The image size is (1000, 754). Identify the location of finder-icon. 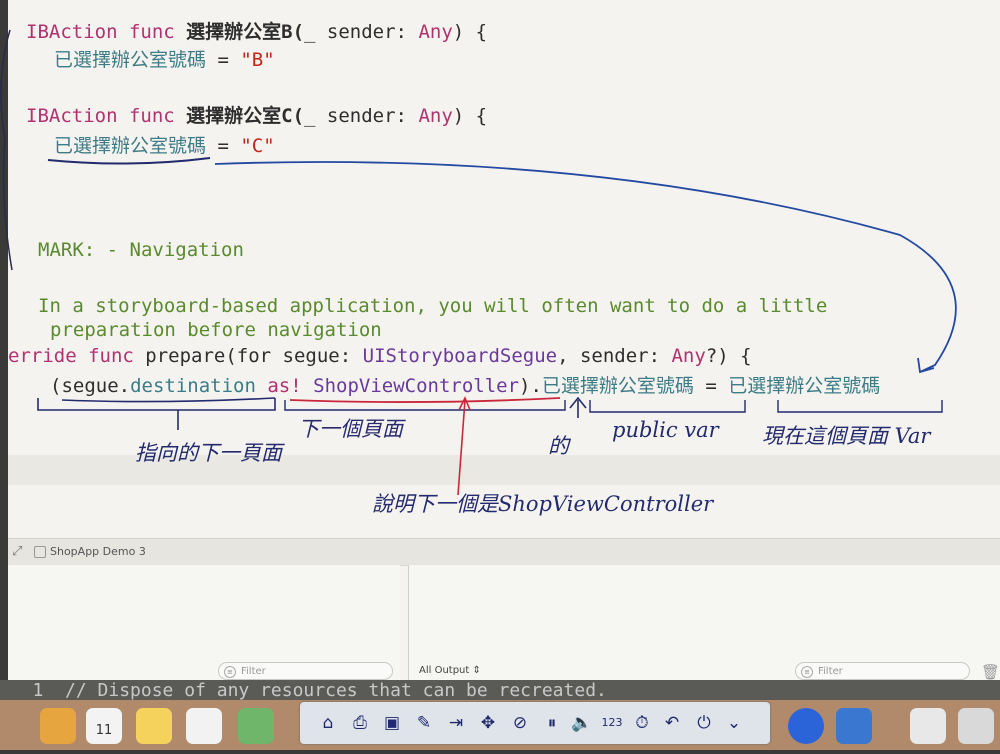
(854, 726).